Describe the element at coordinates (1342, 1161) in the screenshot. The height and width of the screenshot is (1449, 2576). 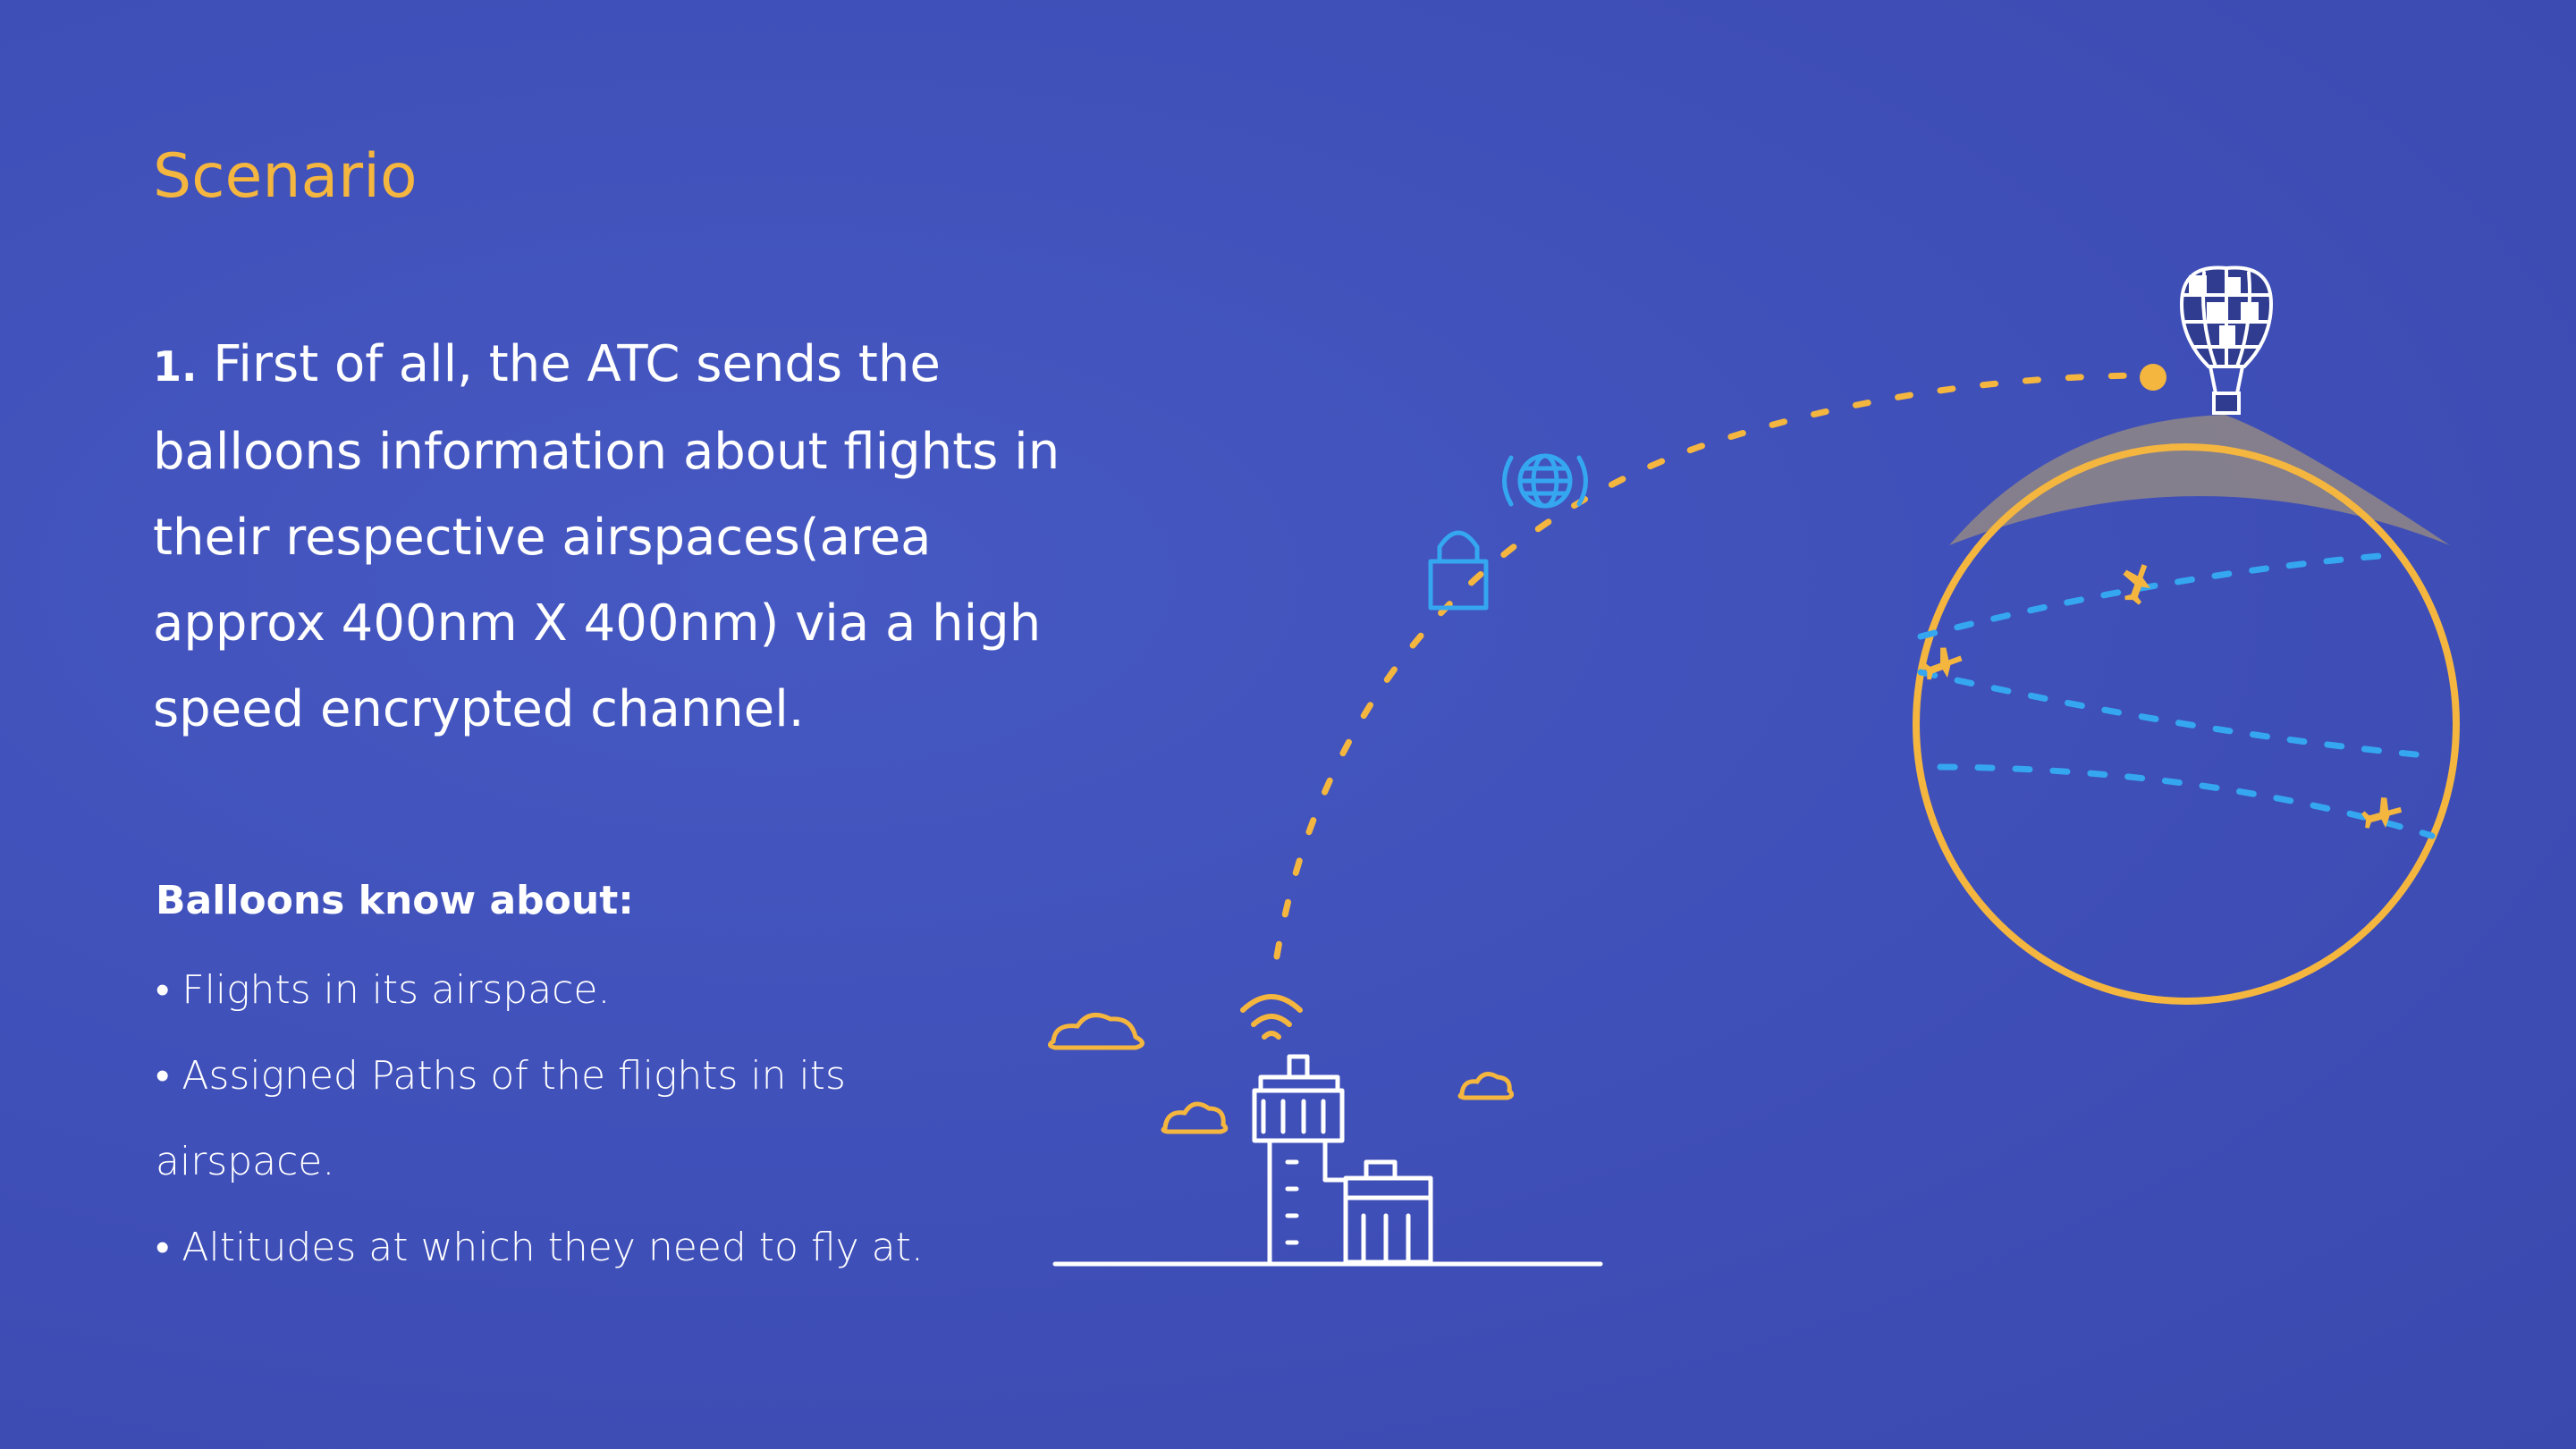
I see `air-traffic-control-tower-icon` at that location.